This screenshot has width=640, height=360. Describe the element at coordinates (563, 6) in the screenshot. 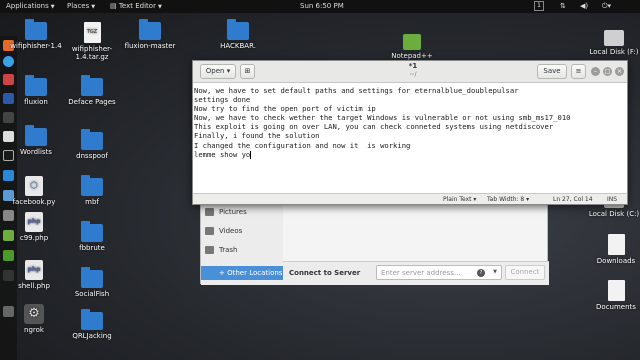

I see `network-icon: ⇅` at that location.